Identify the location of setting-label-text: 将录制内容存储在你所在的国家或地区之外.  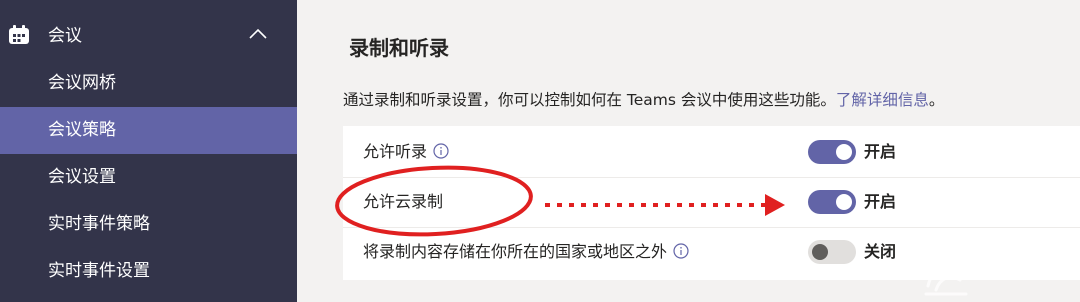
(515, 251).